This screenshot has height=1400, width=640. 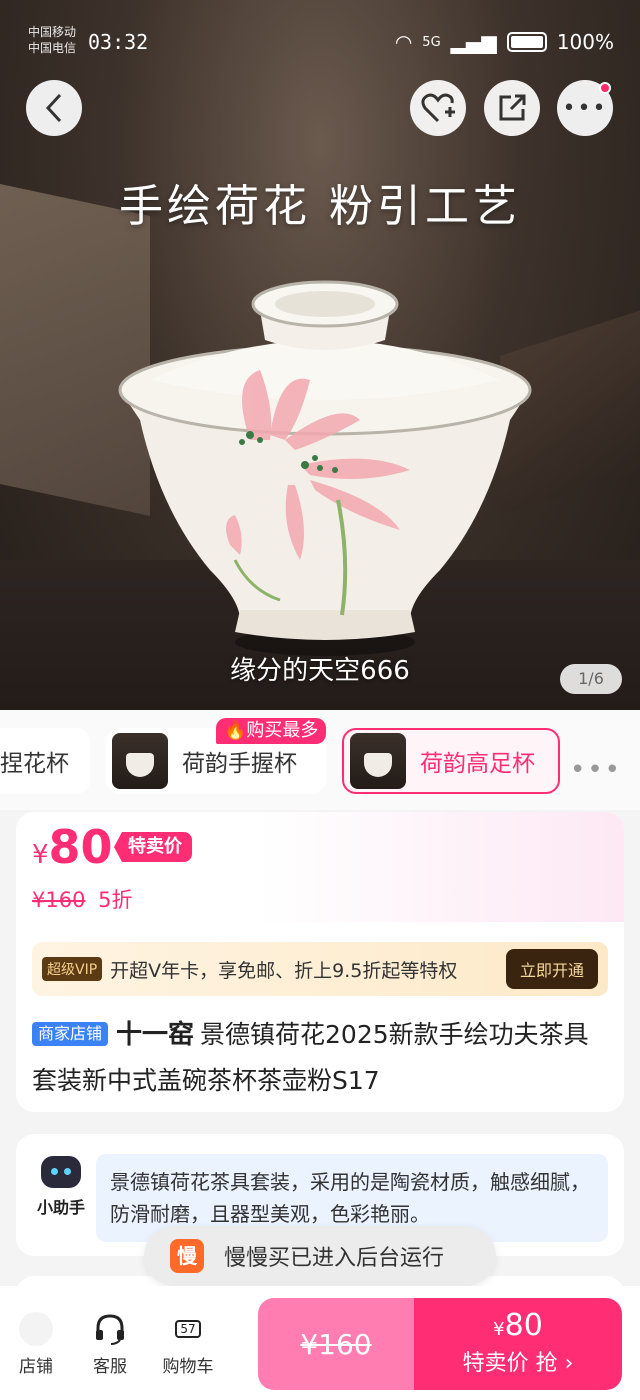 I want to click on more-dots-icon: •••, so click(x=585, y=108).